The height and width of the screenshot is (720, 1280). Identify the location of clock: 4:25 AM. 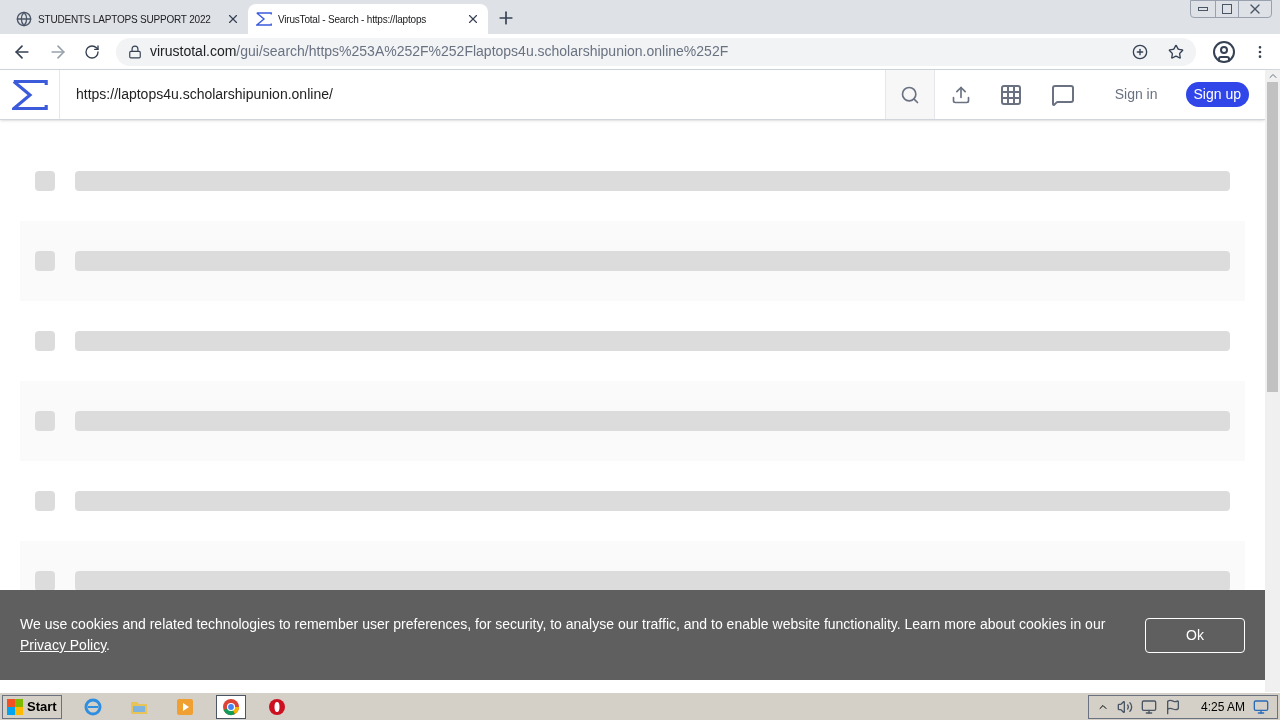
(1222, 707).